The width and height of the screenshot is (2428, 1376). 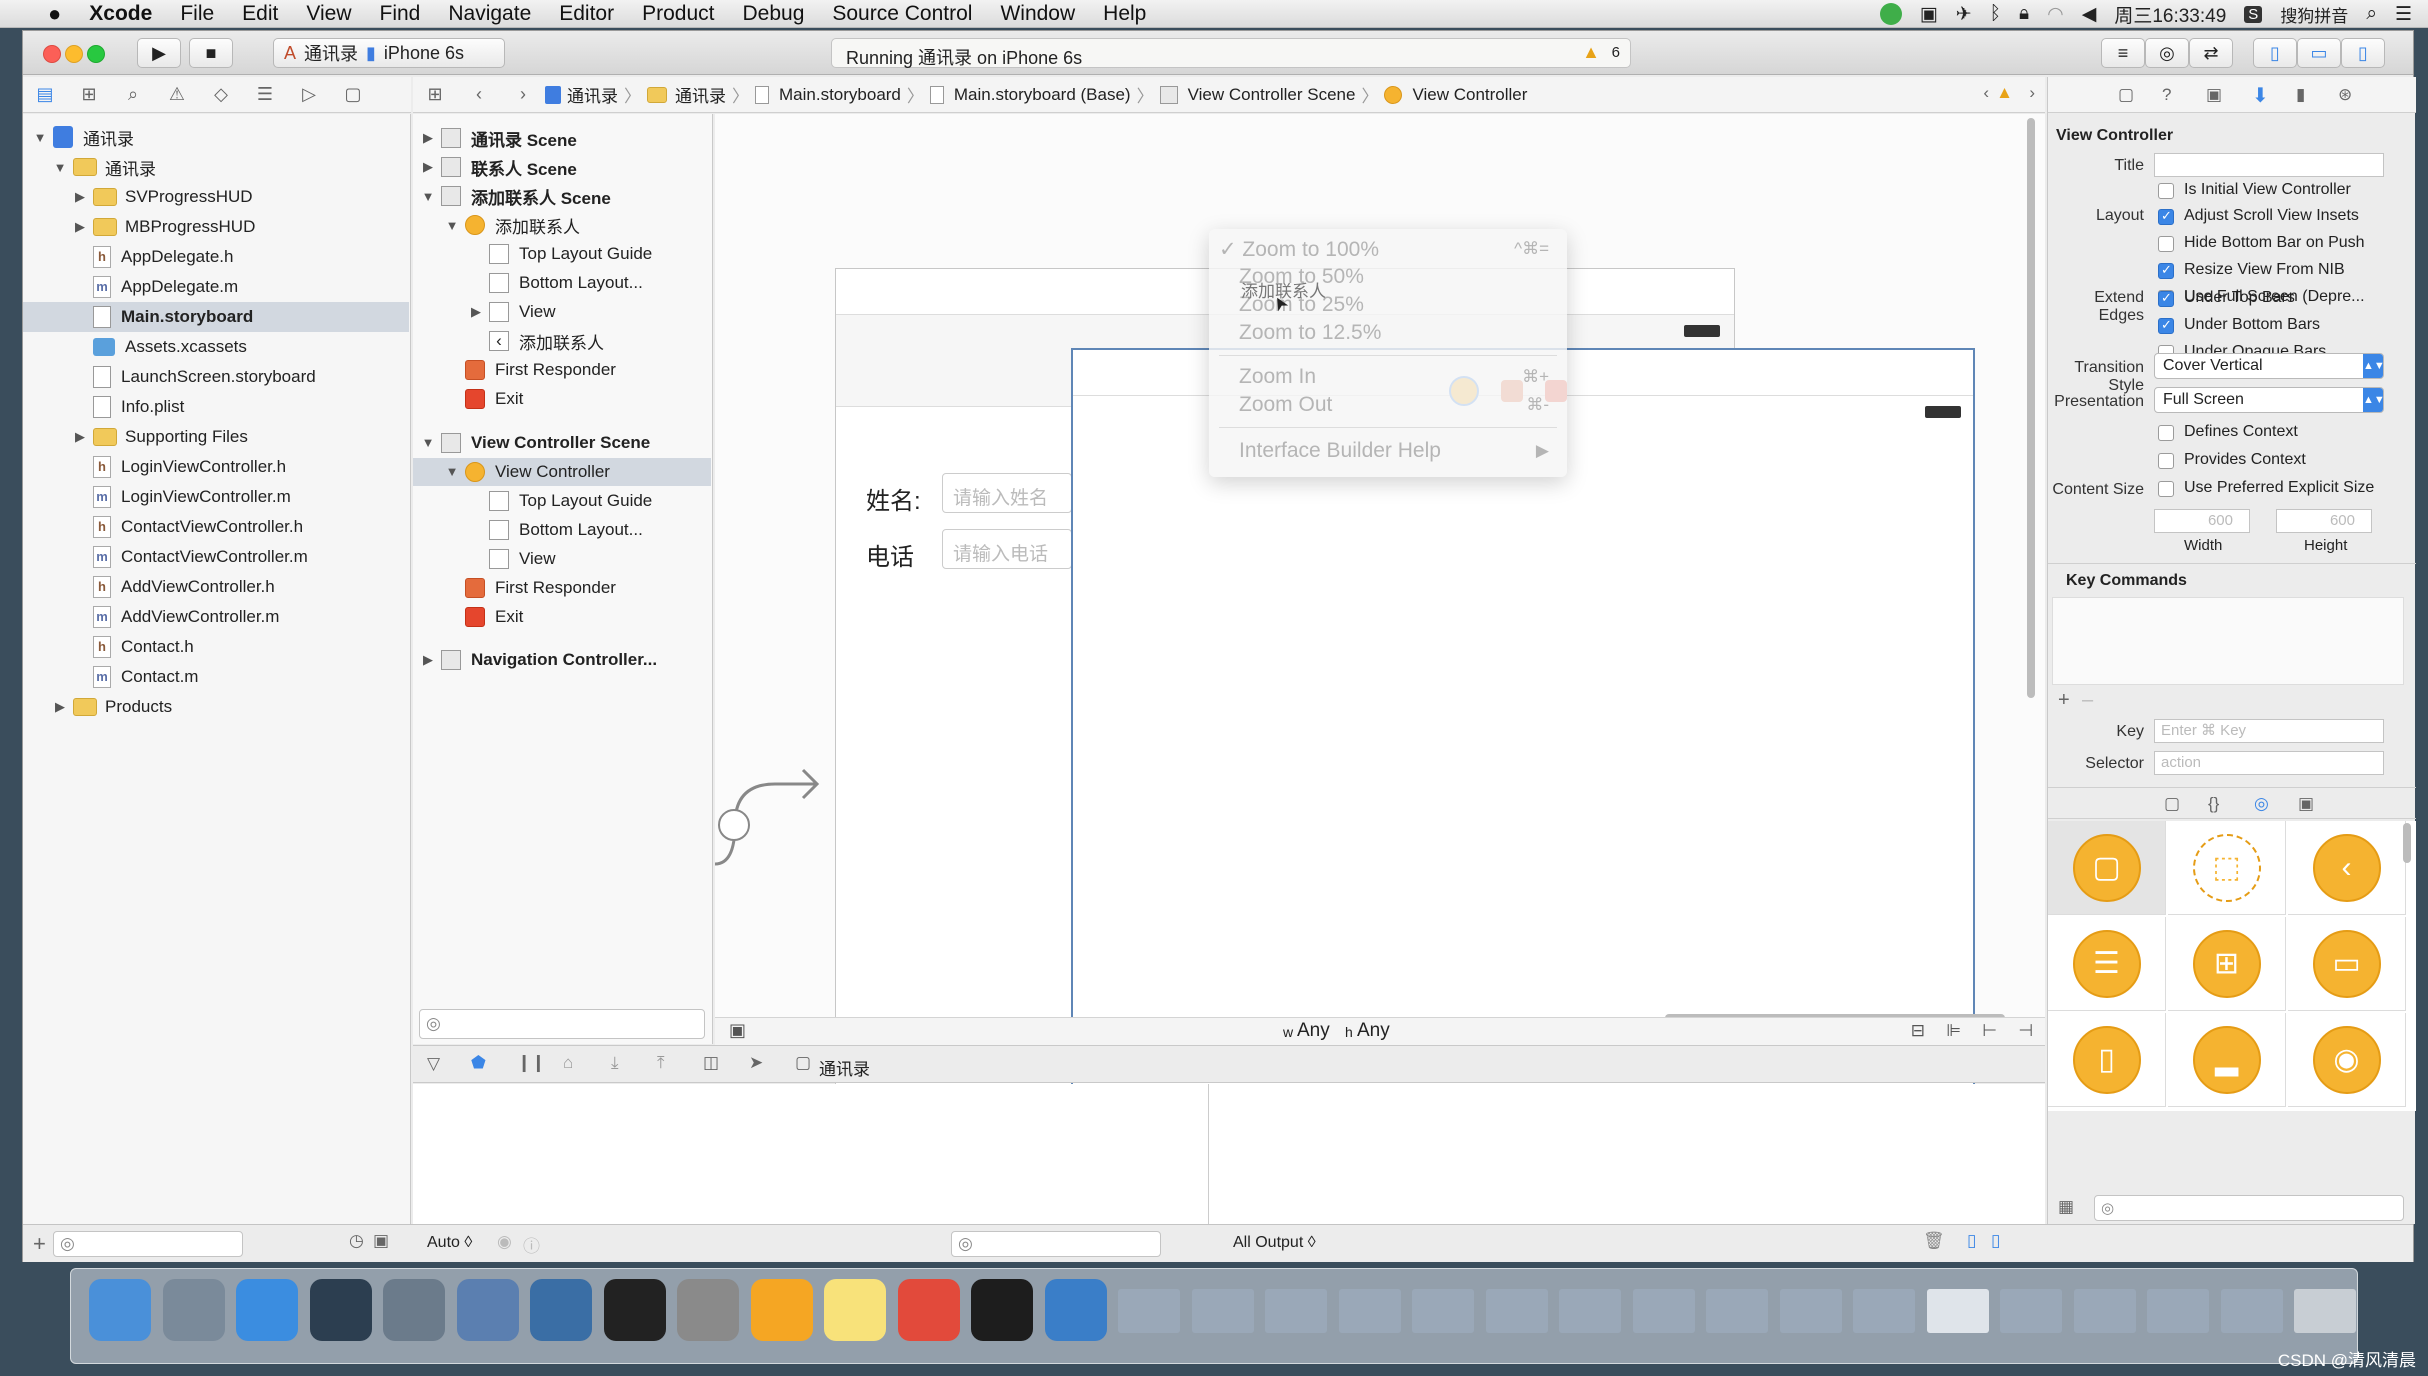 What do you see at coordinates (2166, 95) in the screenshot?
I see `help-inspector-icon: ?` at bounding box center [2166, 95].